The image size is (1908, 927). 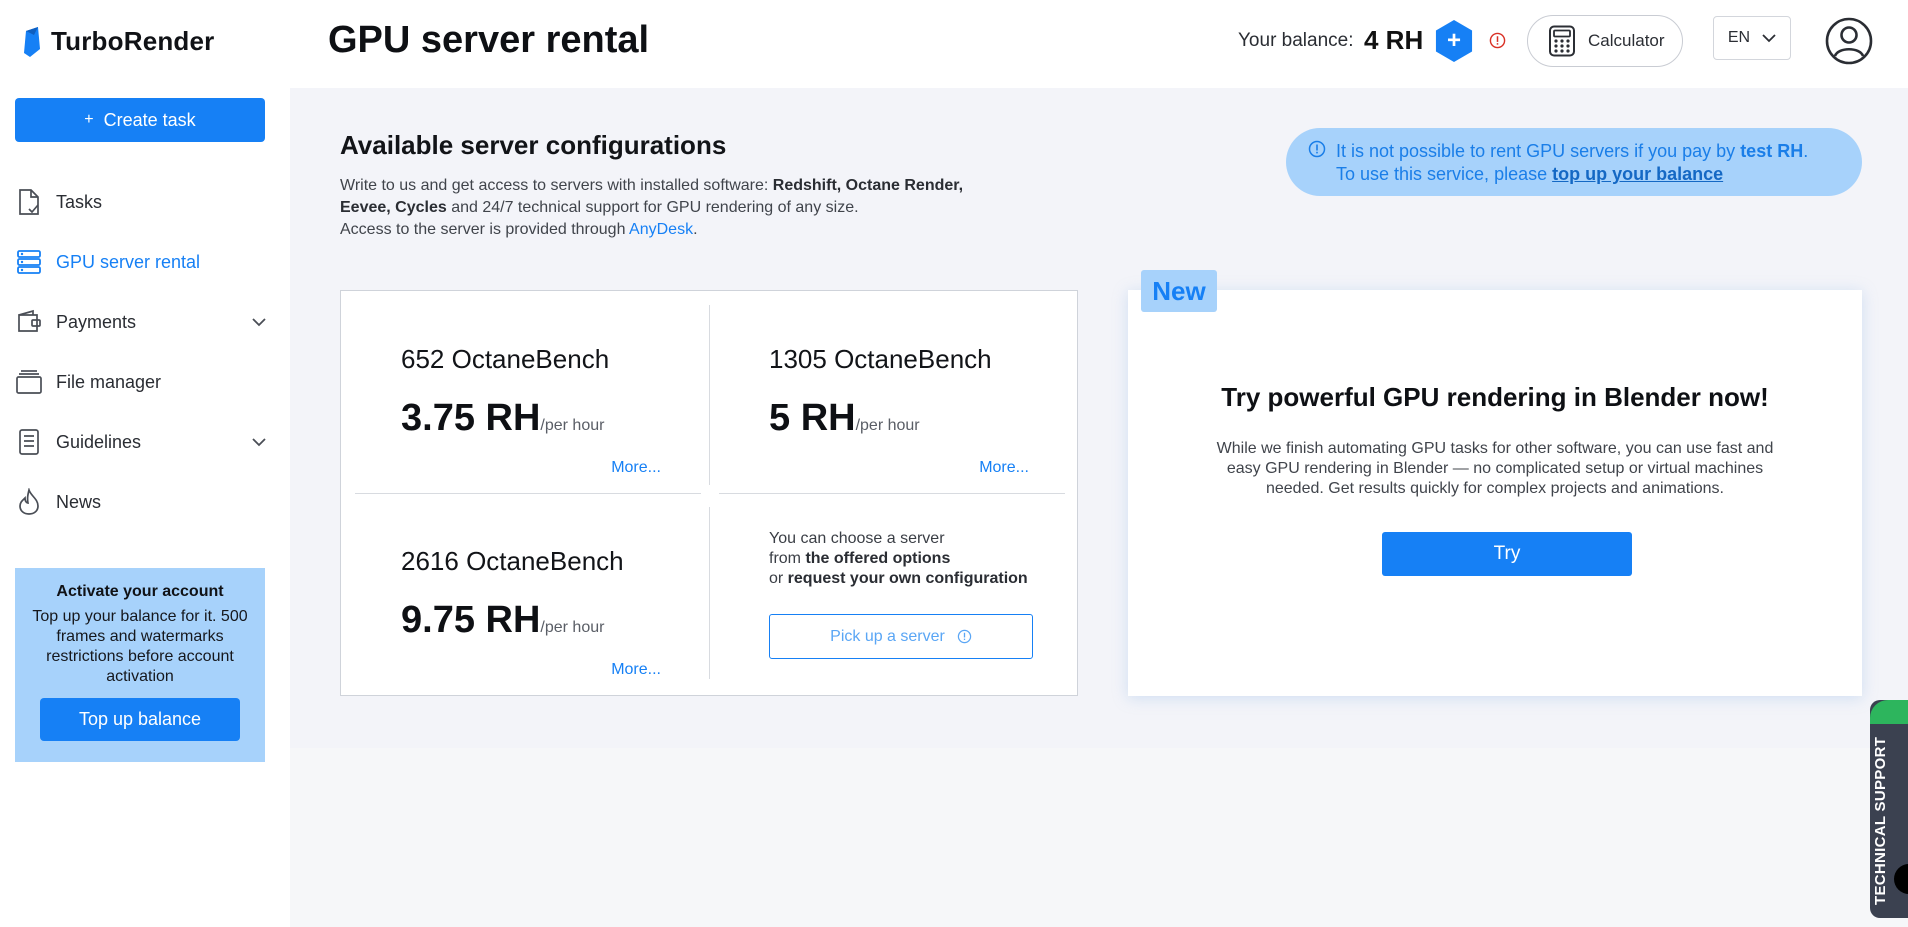 What do you see at coordinates (1806, 151) in the screenshot?
I see `notice-text: .` at bounding box center [1806, 151].